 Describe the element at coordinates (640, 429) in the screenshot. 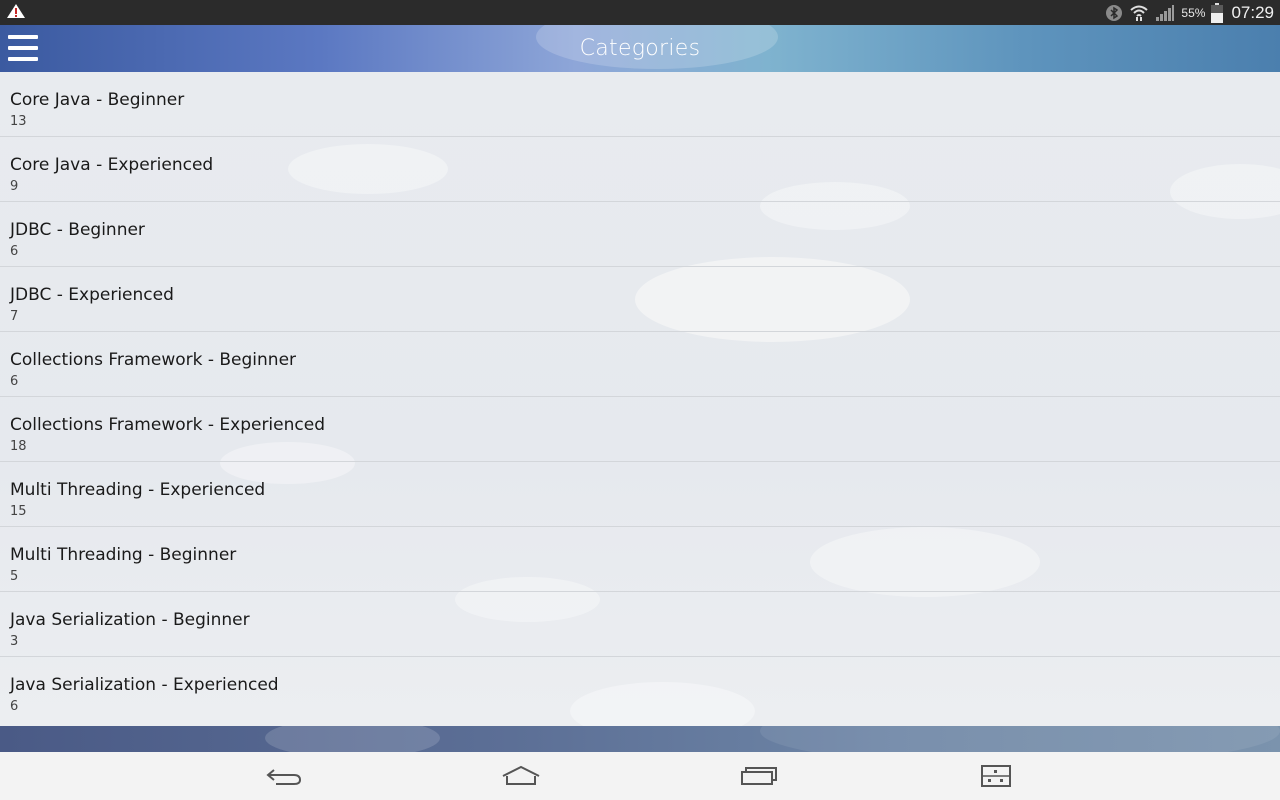

I see `list-item: Collections Framework - Experienced 18` at that location.